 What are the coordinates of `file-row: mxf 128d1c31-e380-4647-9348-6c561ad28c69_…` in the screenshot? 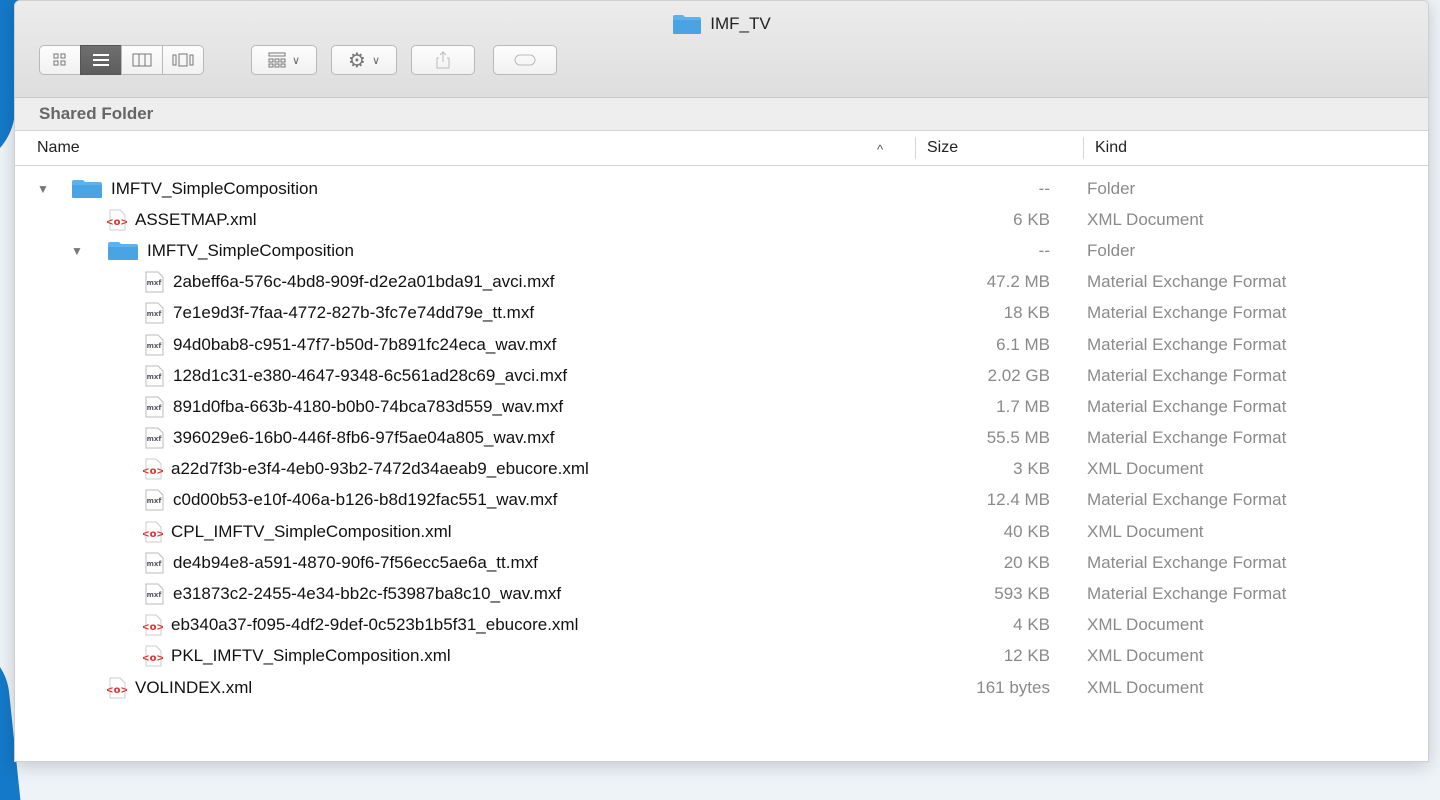 It's located at (721, 375).